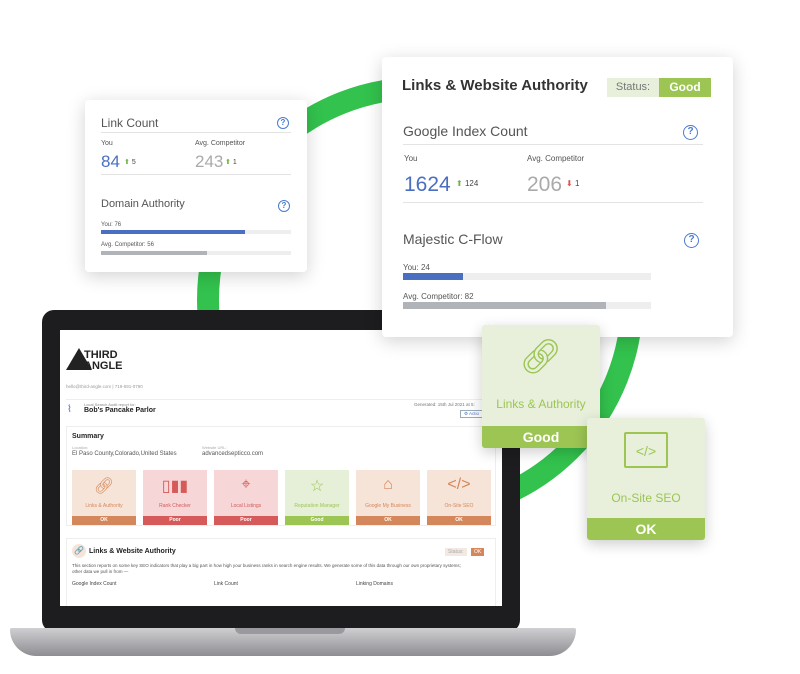 The width and height of the screenshot is (800, 674). What do you see at coordinates (88, 436) in the screenshot?
I see `summary-title: Summary` at bounding box center [88, 436].